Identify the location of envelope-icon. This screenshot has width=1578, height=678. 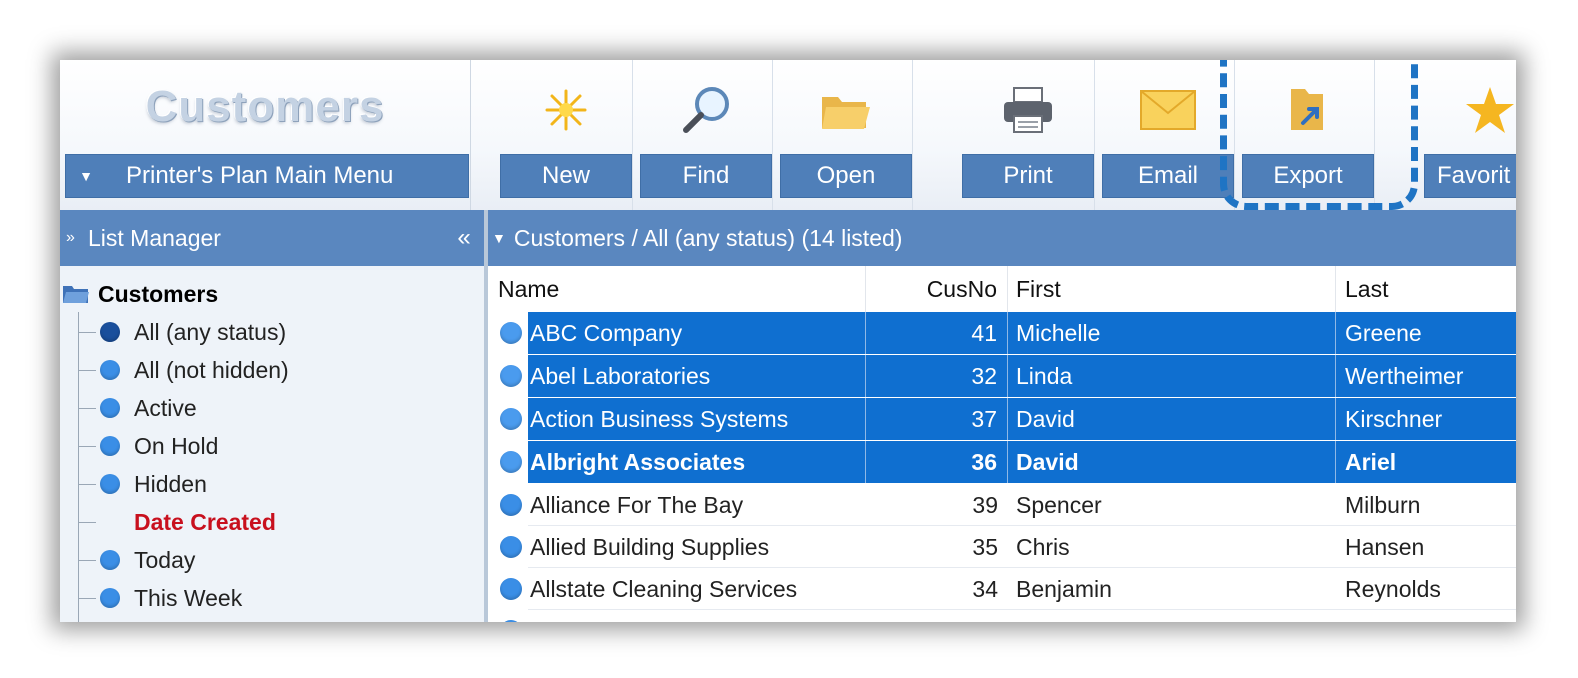
(1168, 110).